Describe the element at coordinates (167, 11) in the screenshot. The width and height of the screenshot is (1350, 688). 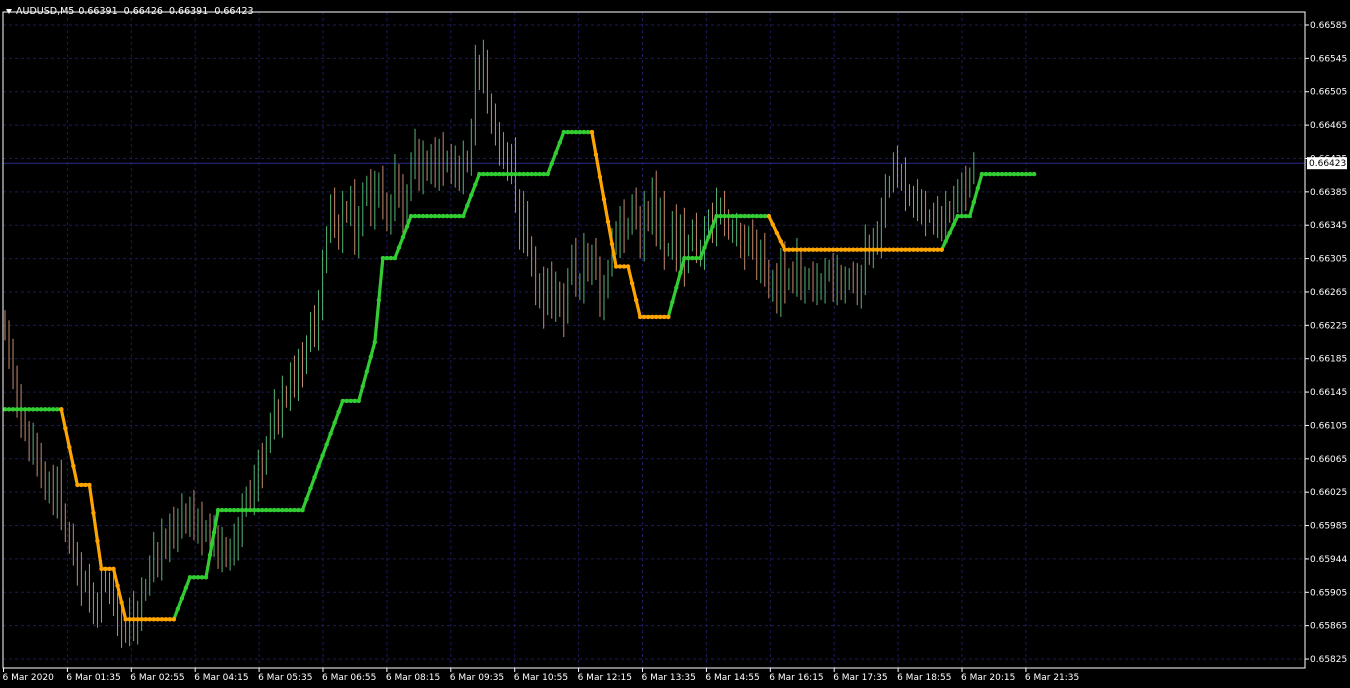
I see `ohlc-values: 0.66391 0.66426 0.66391 0.66423` at that location.